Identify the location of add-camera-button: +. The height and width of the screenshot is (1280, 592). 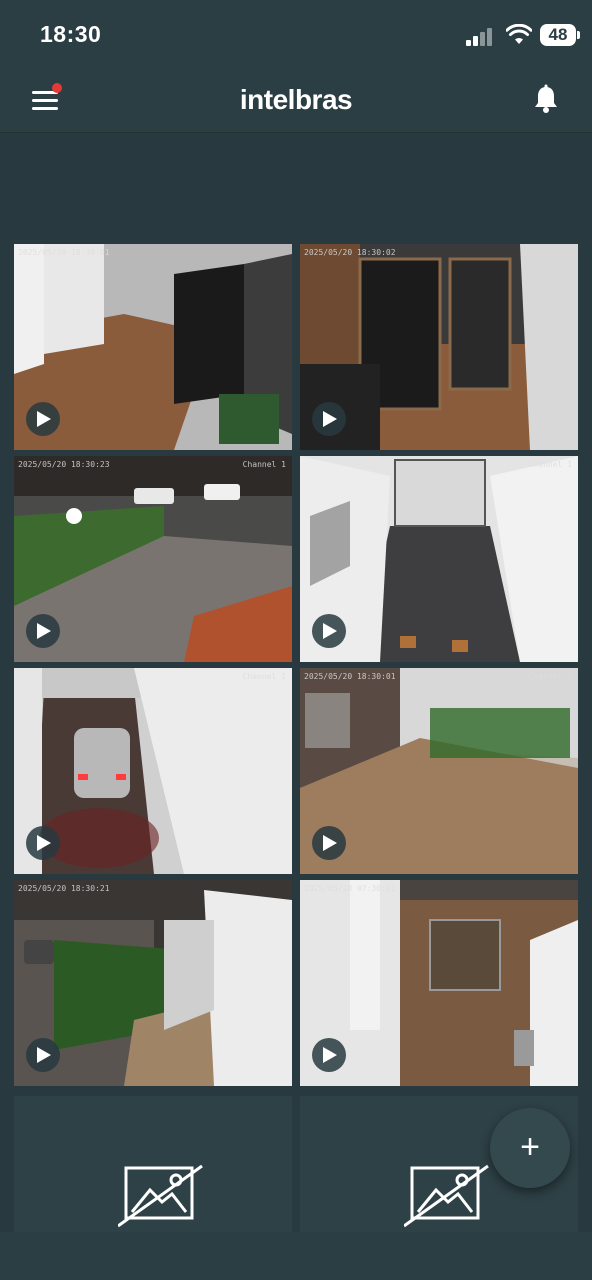
(530, 1148).